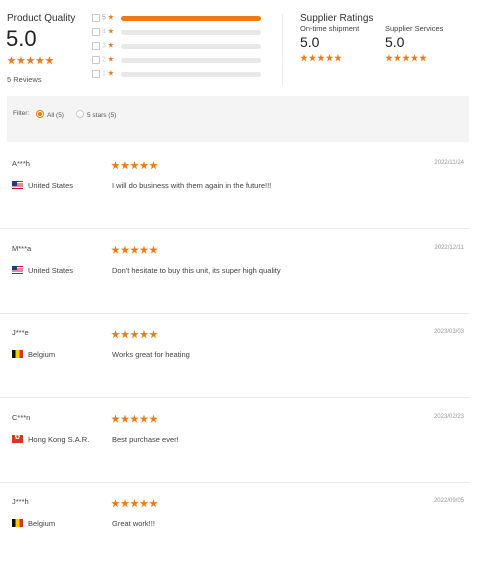 The image size is (478, 566). I want to click on rating-row-value: 3, so click(104, 46).